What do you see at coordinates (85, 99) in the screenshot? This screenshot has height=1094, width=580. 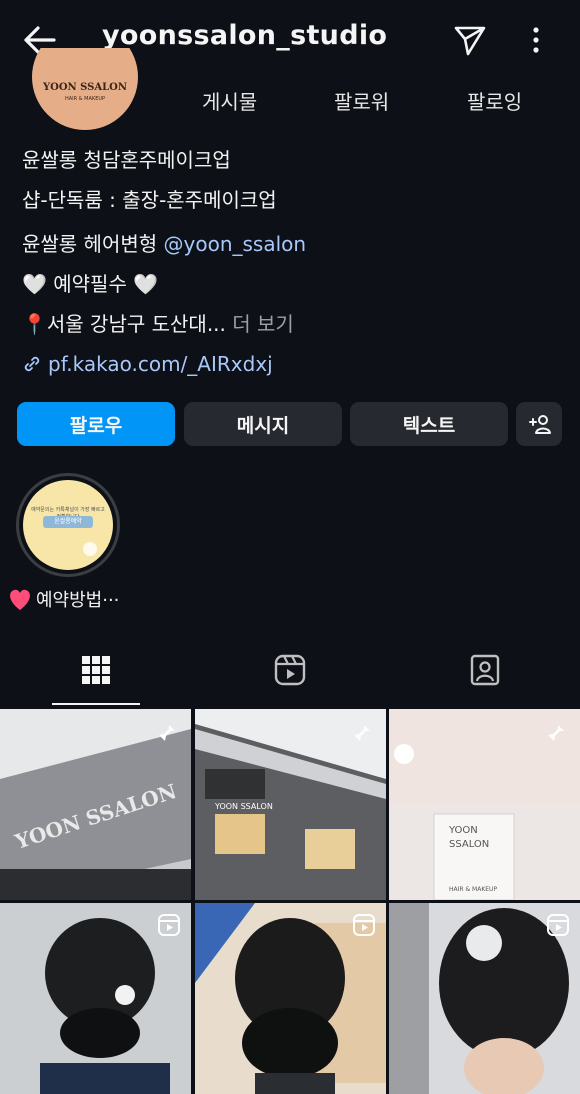 I see `avatar-logo-subtext: HAIR & MAKEUP` at bounding box center [85, 99].